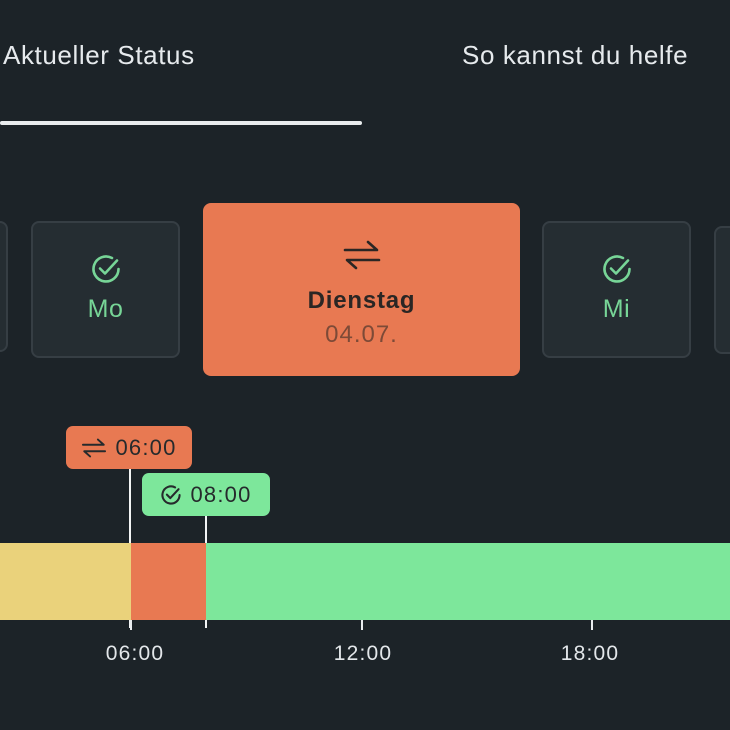  I want to click on selected-day-title: Dienstag, so click(361, 300).